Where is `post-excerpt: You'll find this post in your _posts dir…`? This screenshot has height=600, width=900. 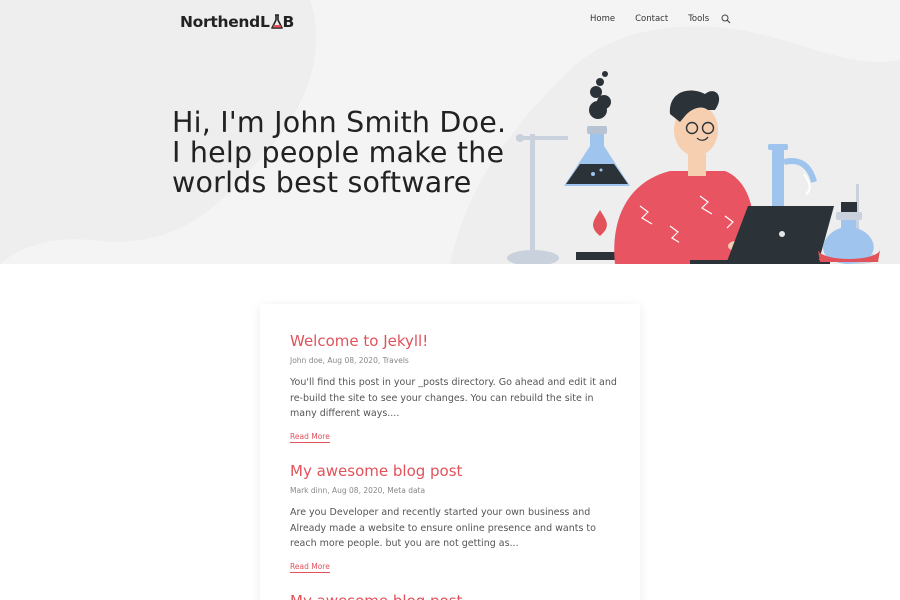 post-excerpt: You'll find this post in your _posts dir… is located at coordinates (453, 398).